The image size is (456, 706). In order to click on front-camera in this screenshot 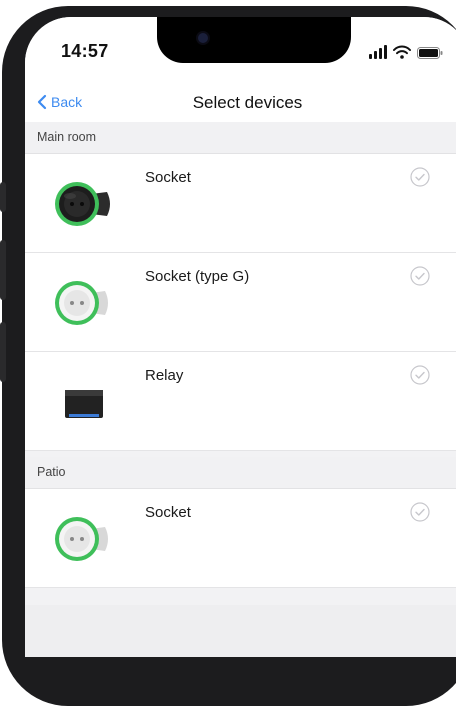, I will do `click(203, 38)`.